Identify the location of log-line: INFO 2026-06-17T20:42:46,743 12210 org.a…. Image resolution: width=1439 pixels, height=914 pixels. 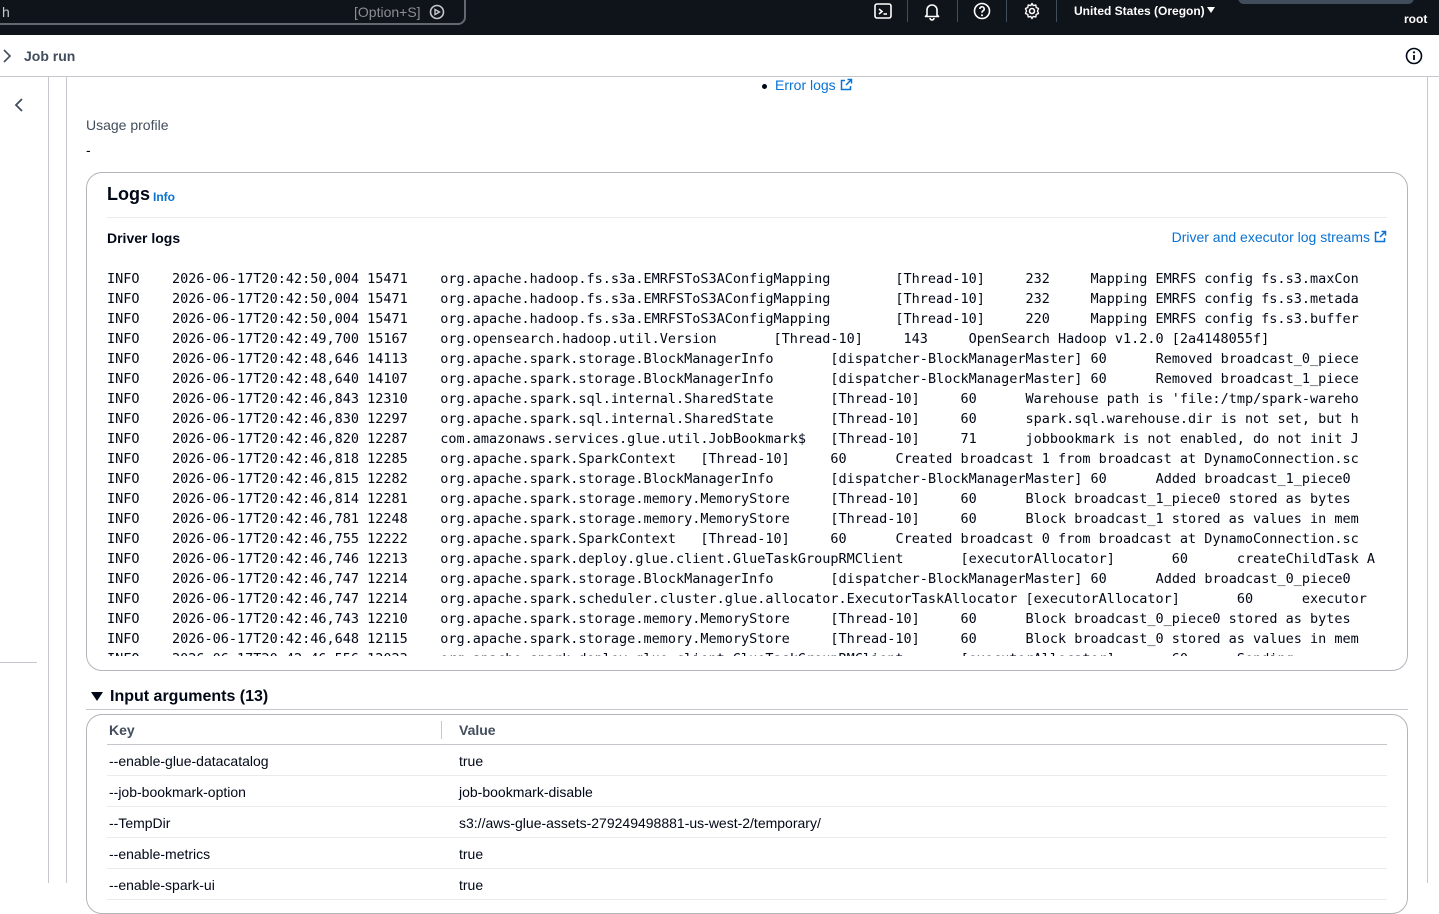
(747, 619).